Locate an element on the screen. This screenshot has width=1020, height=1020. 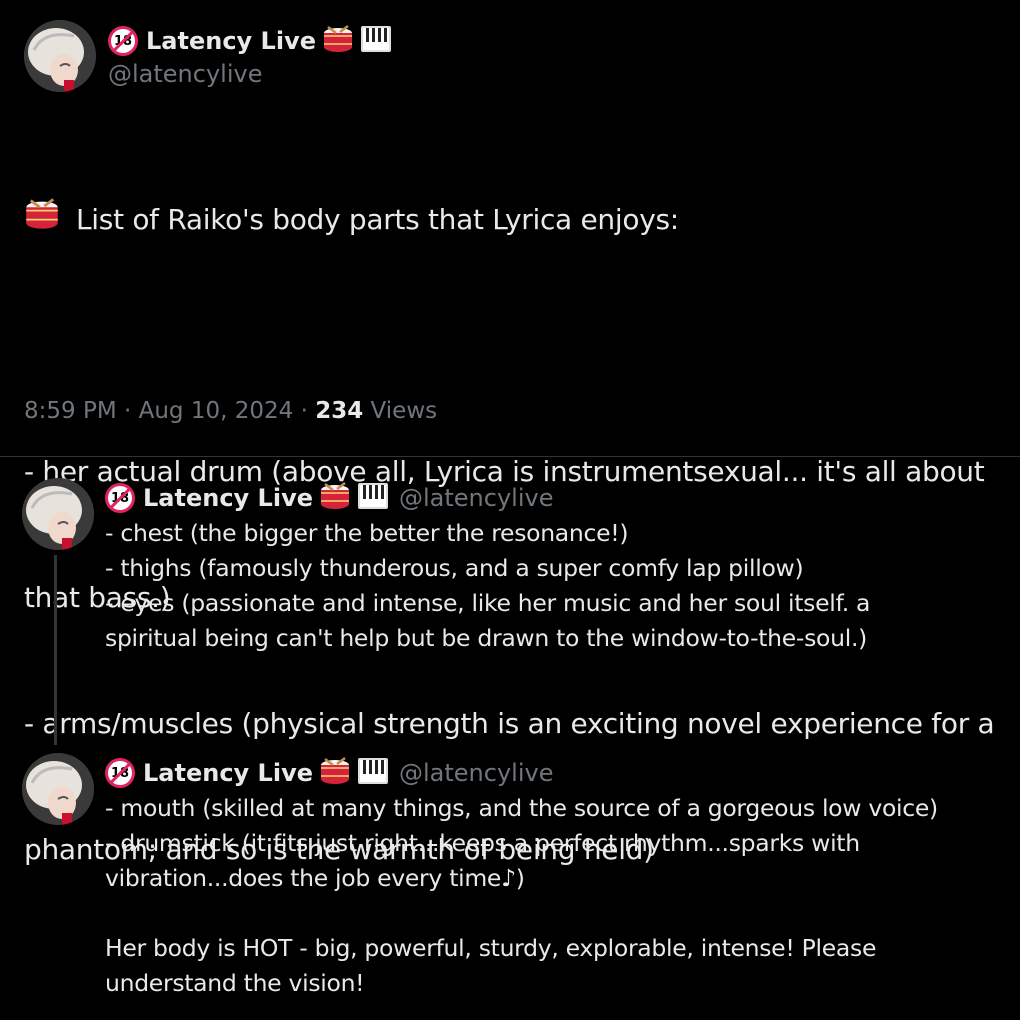
author-name-line: 18 Latency Live is located at coordinates (250, 41).